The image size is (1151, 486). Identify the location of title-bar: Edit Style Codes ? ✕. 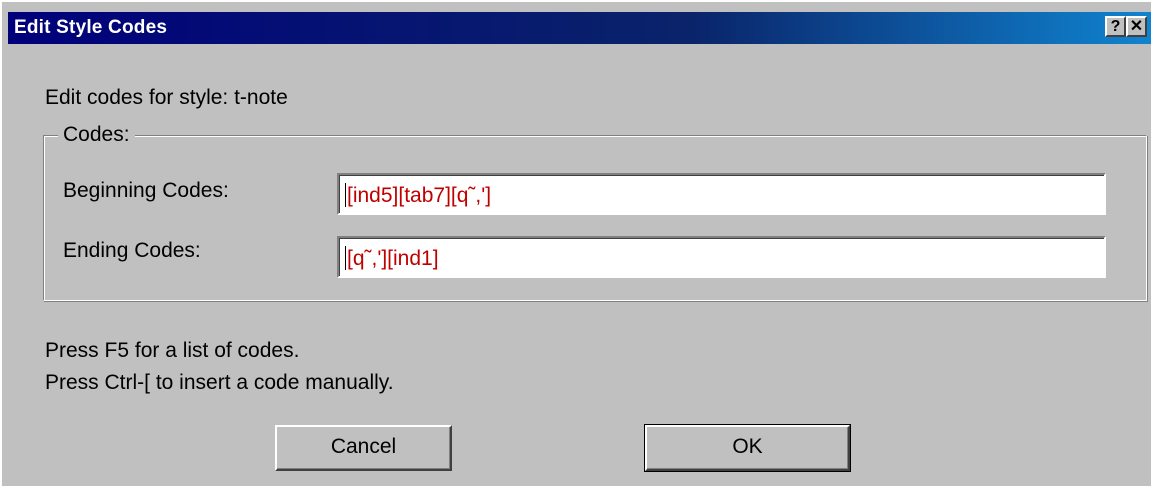
(579, 28).